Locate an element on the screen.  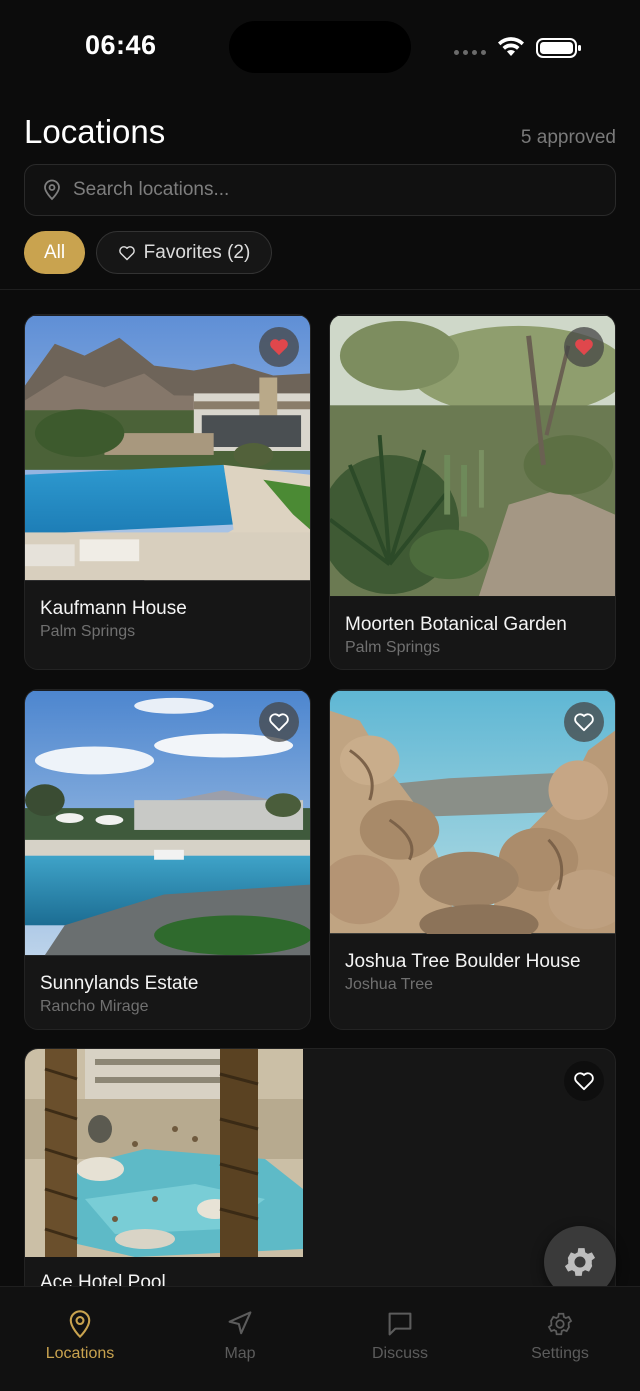
location-photo is located at coordinates (164, 1153).